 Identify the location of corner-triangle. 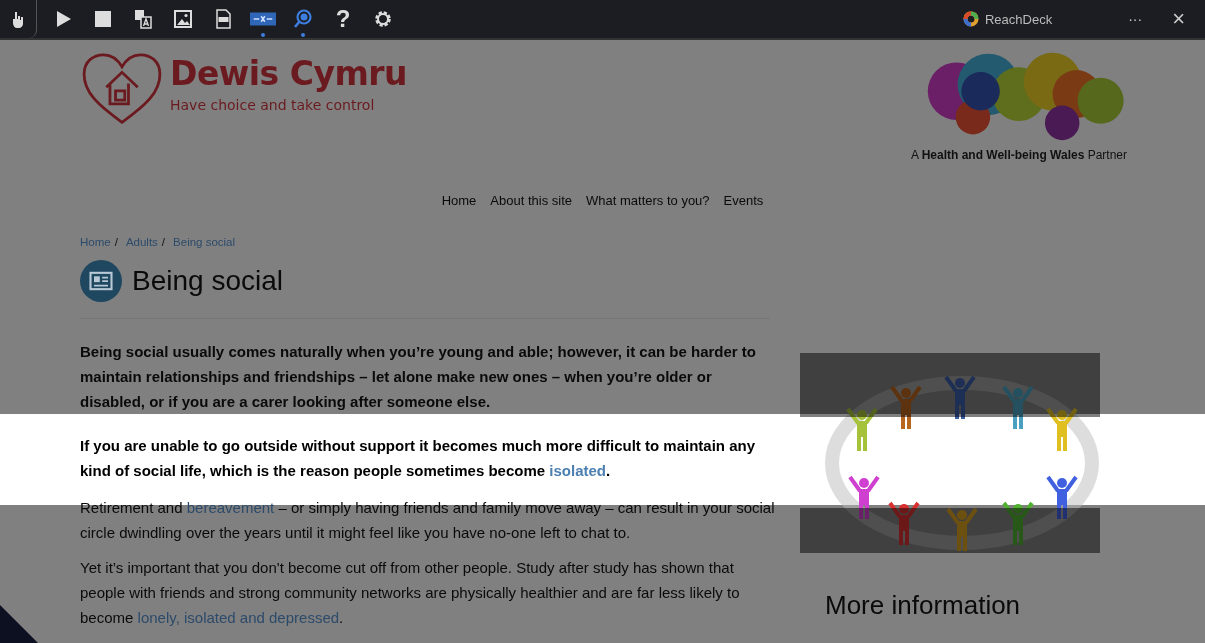
(20, 624).